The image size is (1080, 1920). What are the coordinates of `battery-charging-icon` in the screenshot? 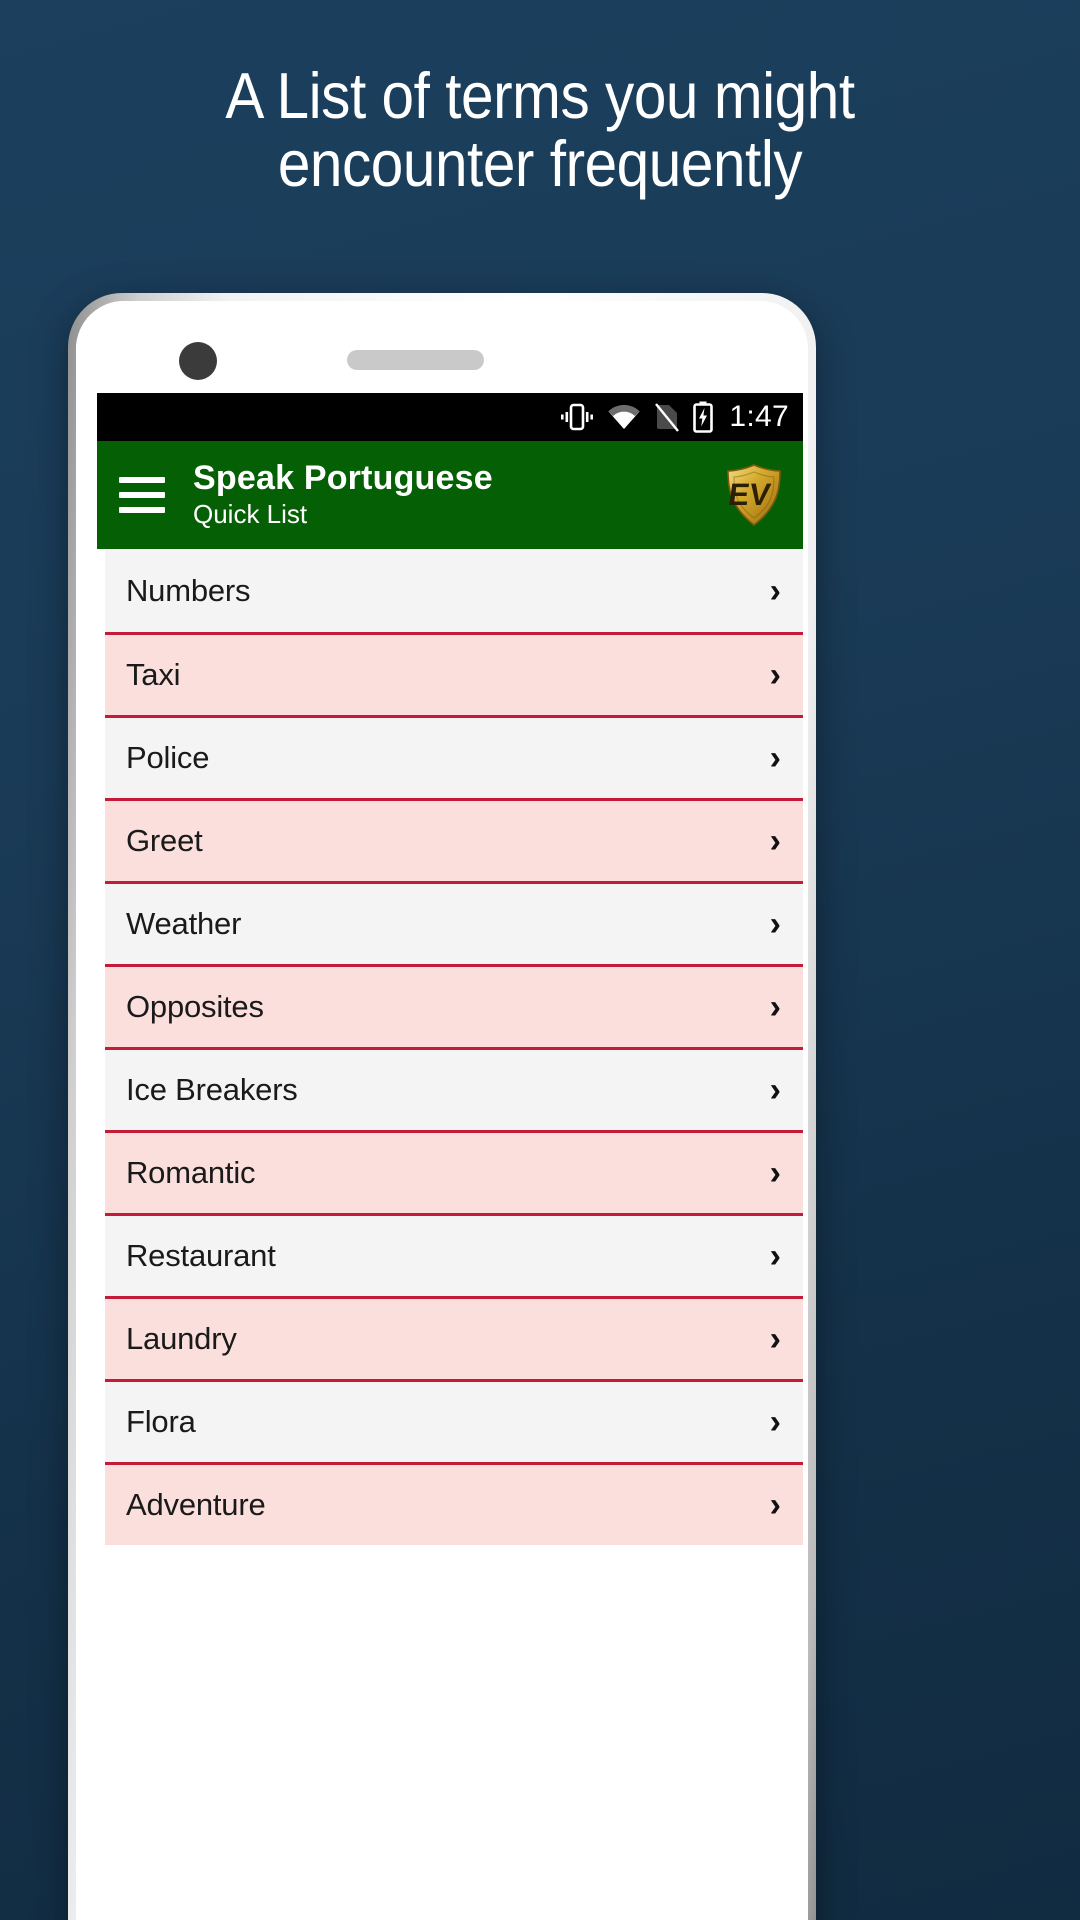 It's located at (703, 417).